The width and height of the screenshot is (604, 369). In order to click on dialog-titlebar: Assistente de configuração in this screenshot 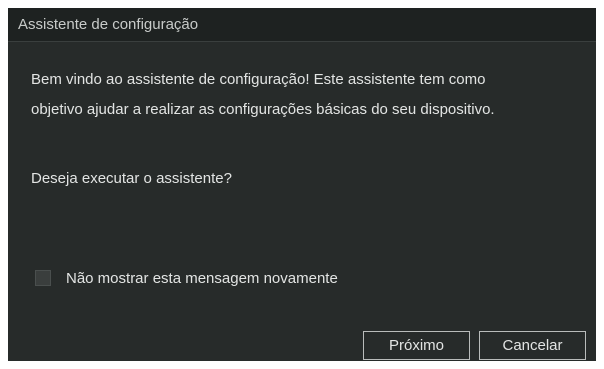, I will do `click(302, 25)`.